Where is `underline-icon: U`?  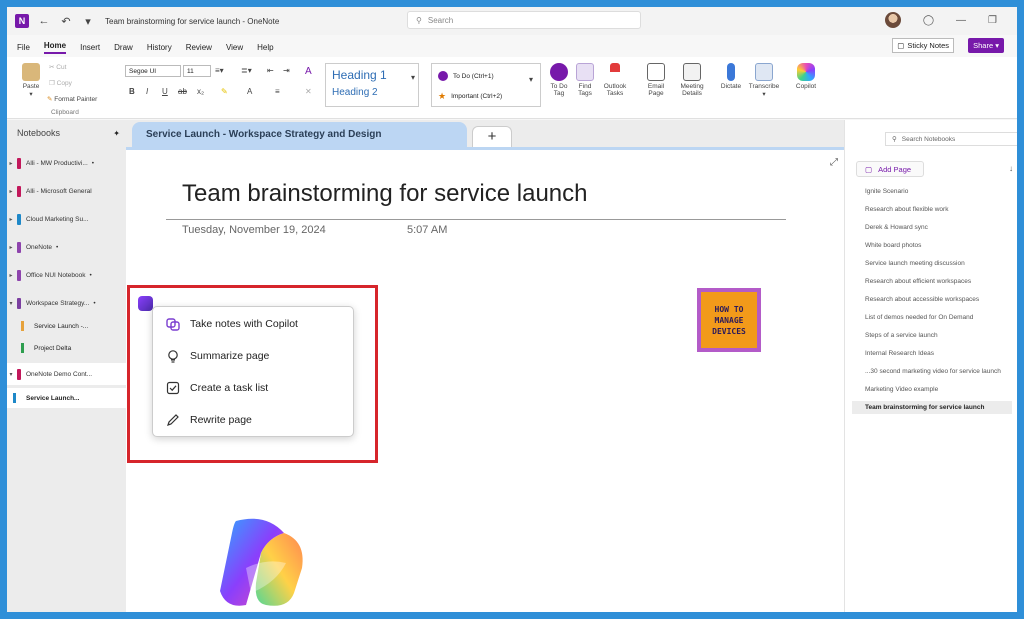
underline-icon: U is located at coordinates (165, 91).